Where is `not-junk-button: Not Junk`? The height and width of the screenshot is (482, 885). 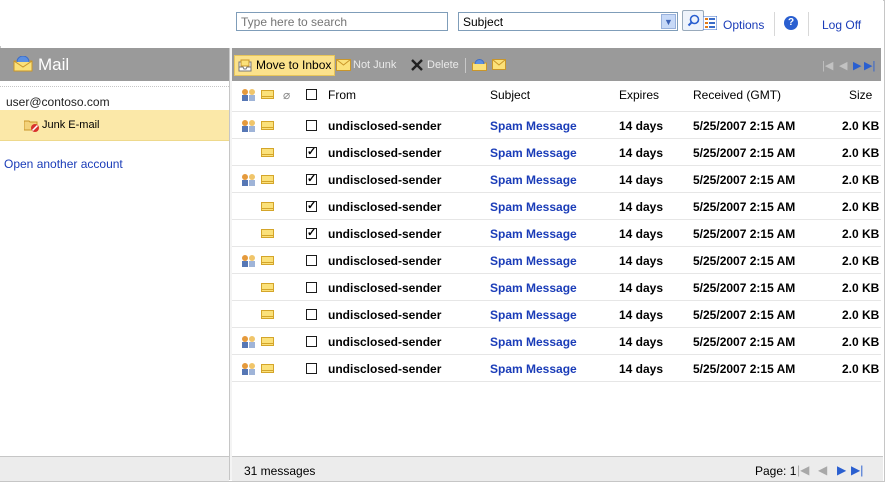 not-junk-button: Not Junk is located at coordinates (374, 65).